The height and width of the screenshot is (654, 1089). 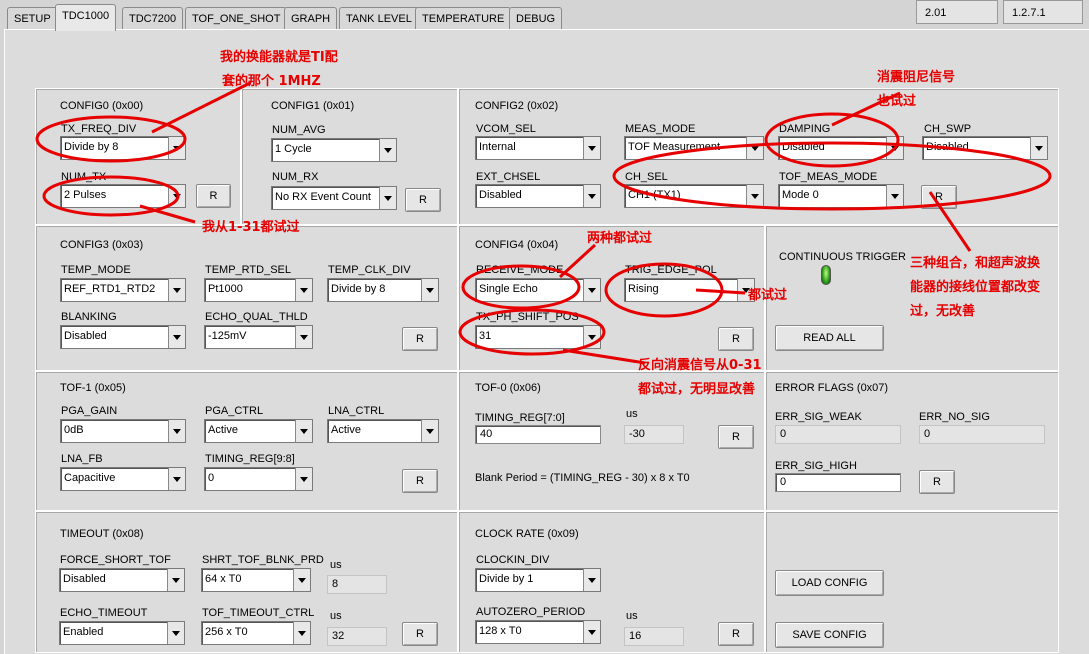 I want to click on trig-edge-pol-select: Rising, so click(x=689, y=290).